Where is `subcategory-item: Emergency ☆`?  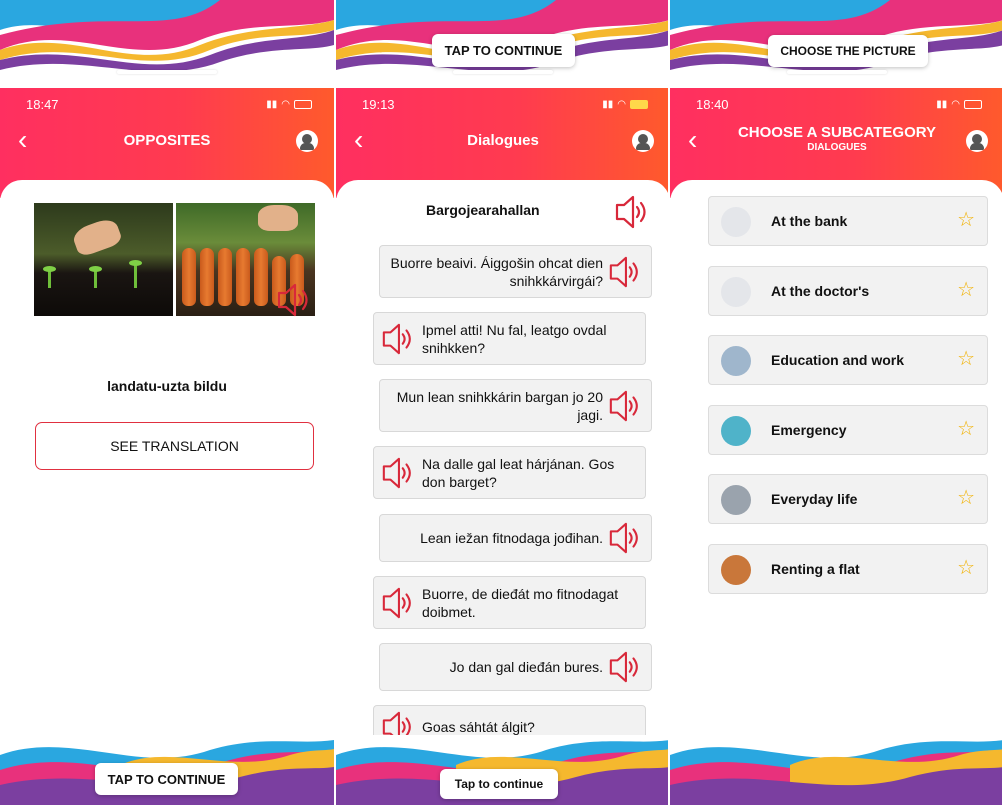
subcategory-item: Emergency ☆ is located at coordinates (848, 429).